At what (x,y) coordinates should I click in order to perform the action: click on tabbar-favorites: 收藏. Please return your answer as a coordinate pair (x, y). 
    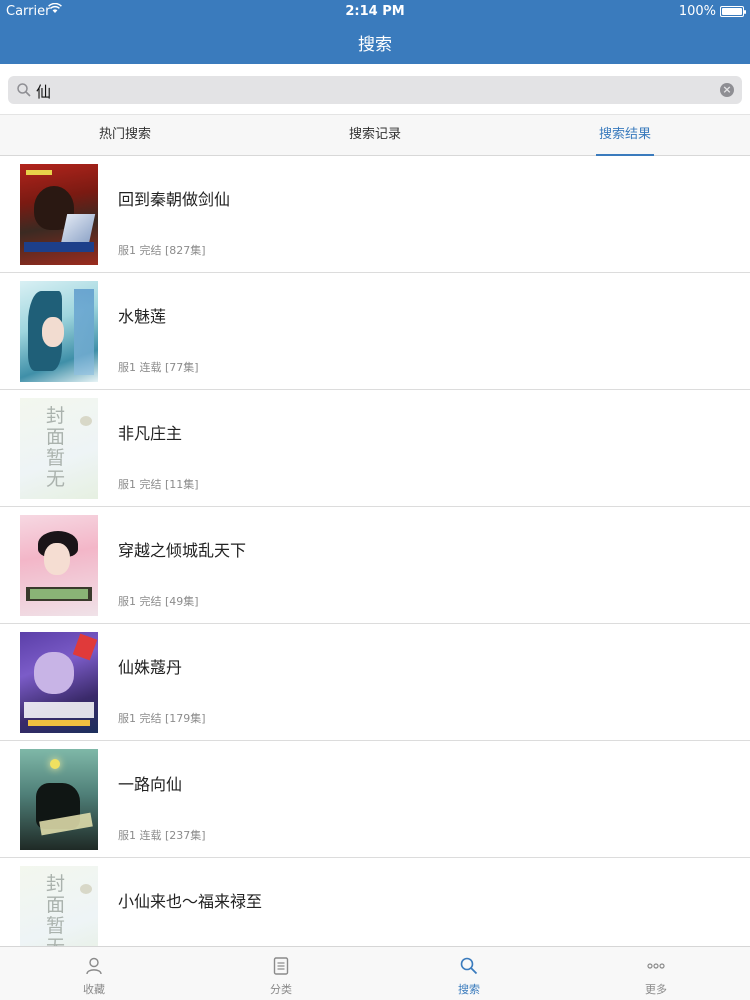
    Looking at the image, I should click on (94, 973).